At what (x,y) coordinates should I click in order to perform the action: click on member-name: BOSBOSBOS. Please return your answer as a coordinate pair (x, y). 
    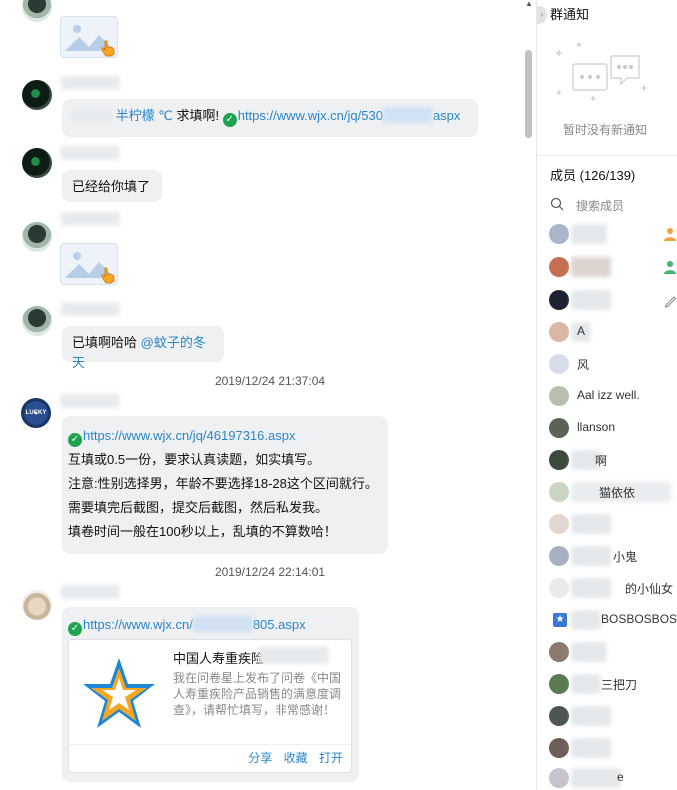
    Looking at the image, I should click on (639, 619).